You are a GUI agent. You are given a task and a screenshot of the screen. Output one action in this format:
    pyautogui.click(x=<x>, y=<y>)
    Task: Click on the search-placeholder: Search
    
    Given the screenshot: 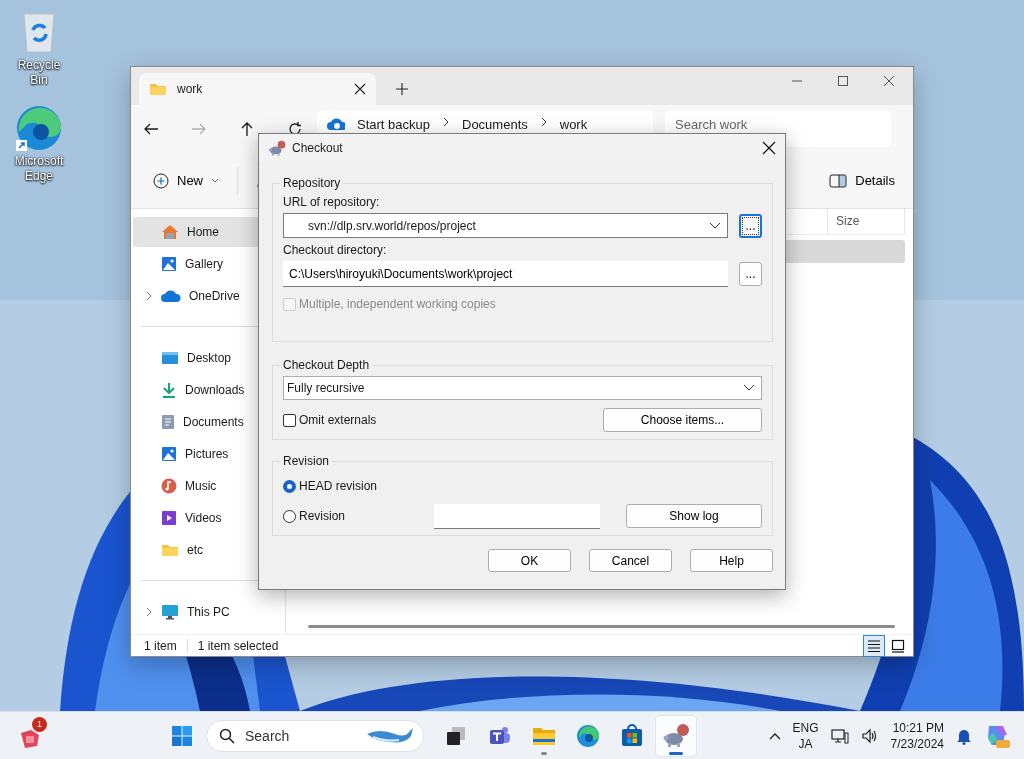 What is the action you would take?
    pyautogui.click(x=267, y=735)
    